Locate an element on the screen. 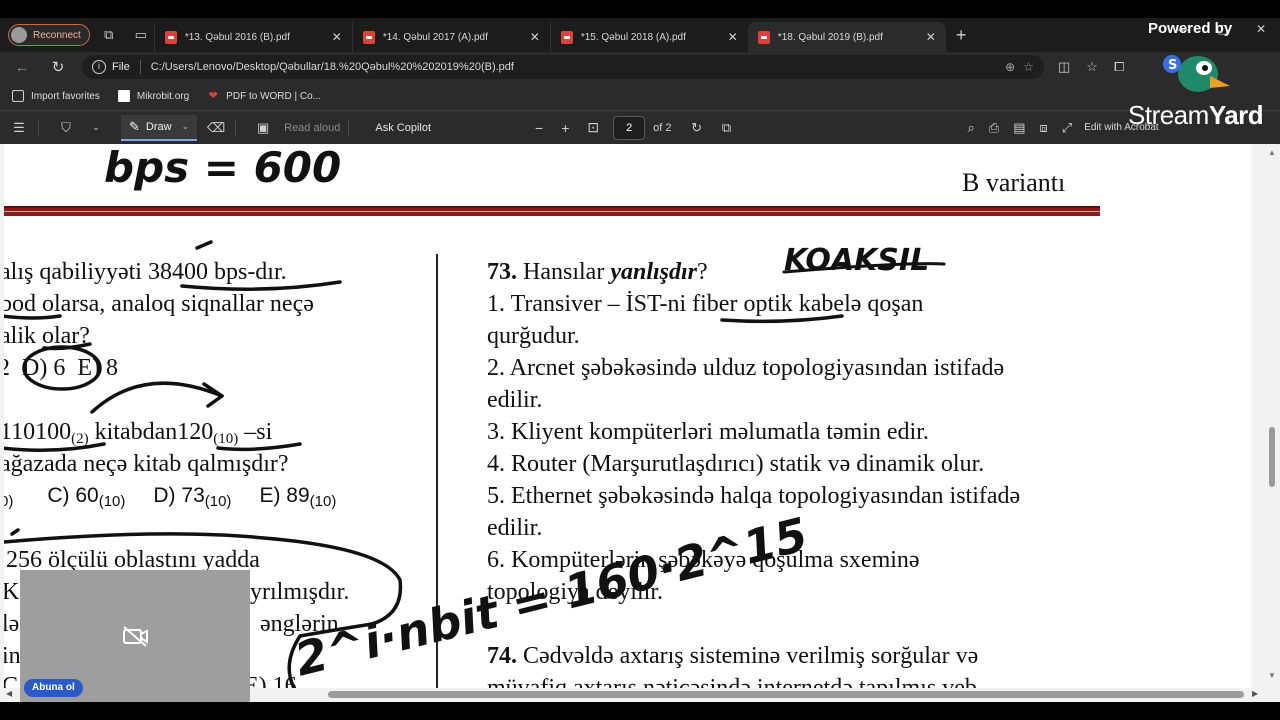  window-close-icon: ✕ is located at coordinates (1261, 29).